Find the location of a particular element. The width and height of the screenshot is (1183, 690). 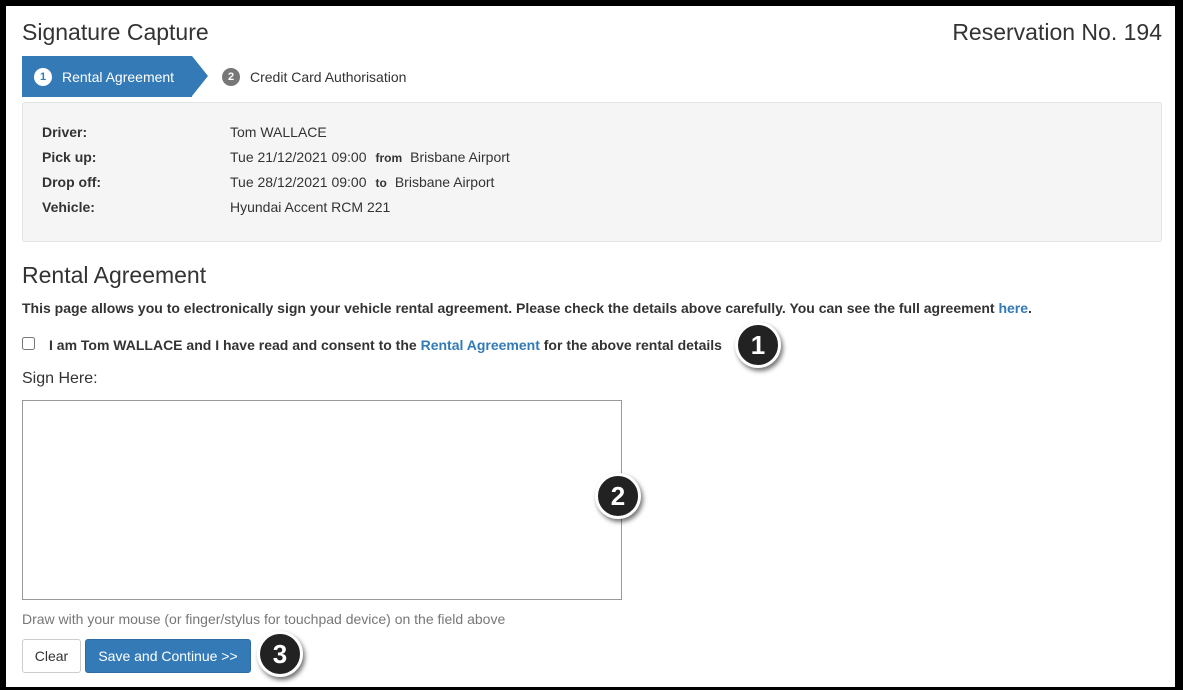

consent-post: for the above rental details is located at coordinates (632, 345).